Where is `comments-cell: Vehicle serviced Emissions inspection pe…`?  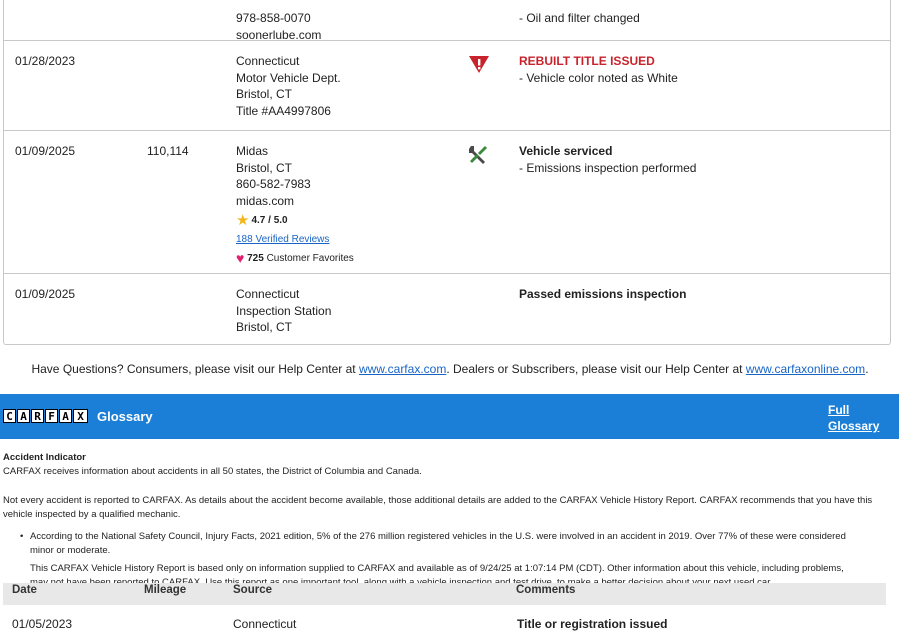
comments-cell: Vehicle serviced Emissions inspection pe… is located at coordinates (607, 159).